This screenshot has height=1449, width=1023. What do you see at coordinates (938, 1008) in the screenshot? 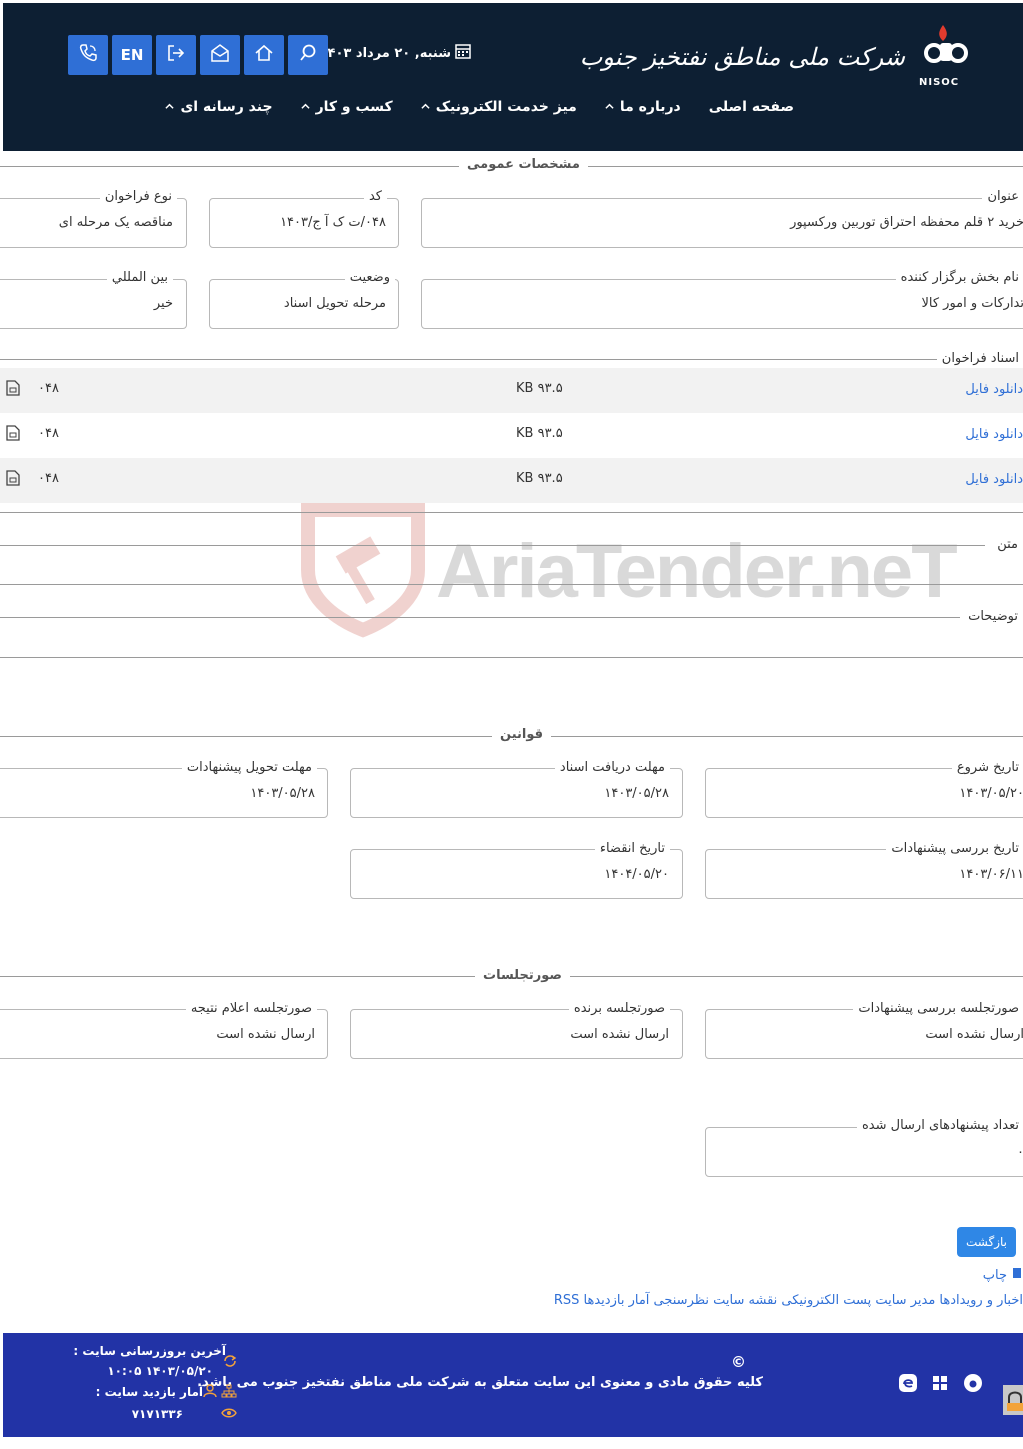
I see `review-minutes-label: صورتجلسه بررسی پیشنهادات` at bounding box center [938, 1008].